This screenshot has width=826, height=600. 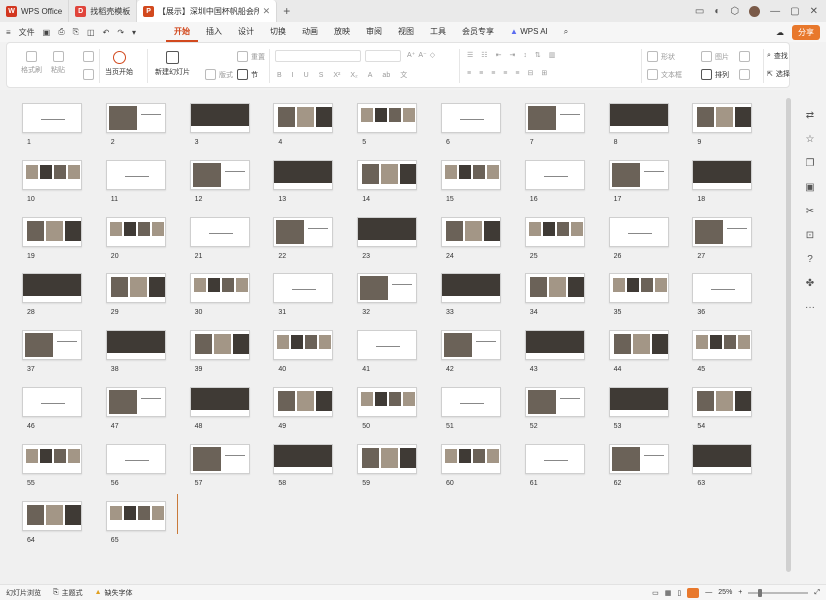 I want to click on zoom-in-icon: +, so click(x=740, y=592).